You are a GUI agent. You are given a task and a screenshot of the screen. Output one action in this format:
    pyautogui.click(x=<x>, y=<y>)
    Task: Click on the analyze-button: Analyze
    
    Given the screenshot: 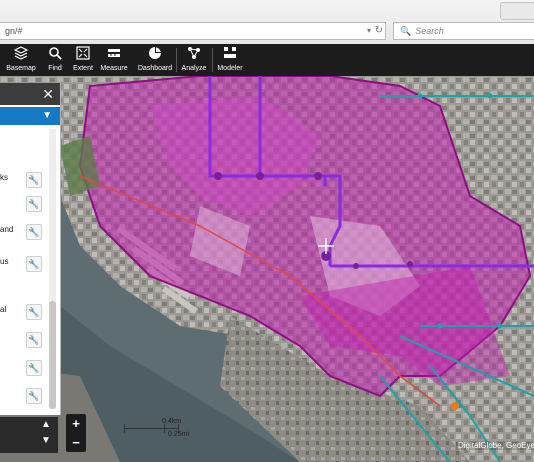 What is the action you would take?
    pyautogui.click(x=194, y=60)
    